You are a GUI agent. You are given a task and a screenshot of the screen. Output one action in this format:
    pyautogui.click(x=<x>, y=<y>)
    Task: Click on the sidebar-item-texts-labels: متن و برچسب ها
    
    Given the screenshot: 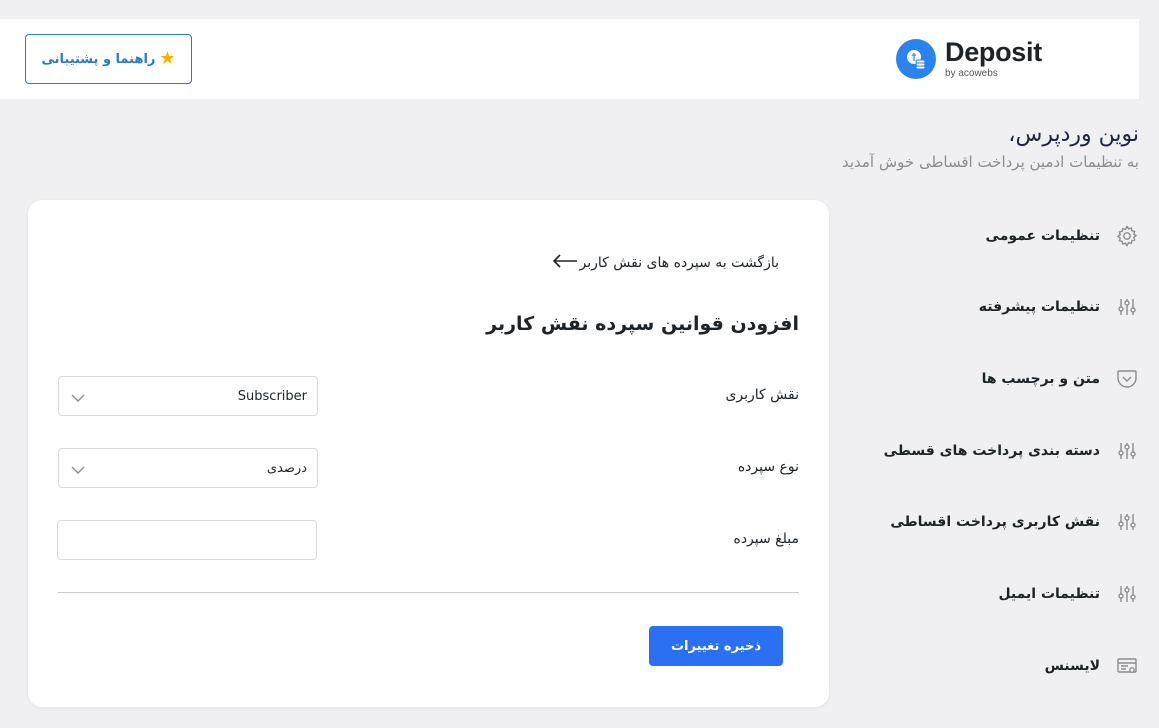 What is the action you would take?
    pyautogui.click(x=1010, y=379)
    